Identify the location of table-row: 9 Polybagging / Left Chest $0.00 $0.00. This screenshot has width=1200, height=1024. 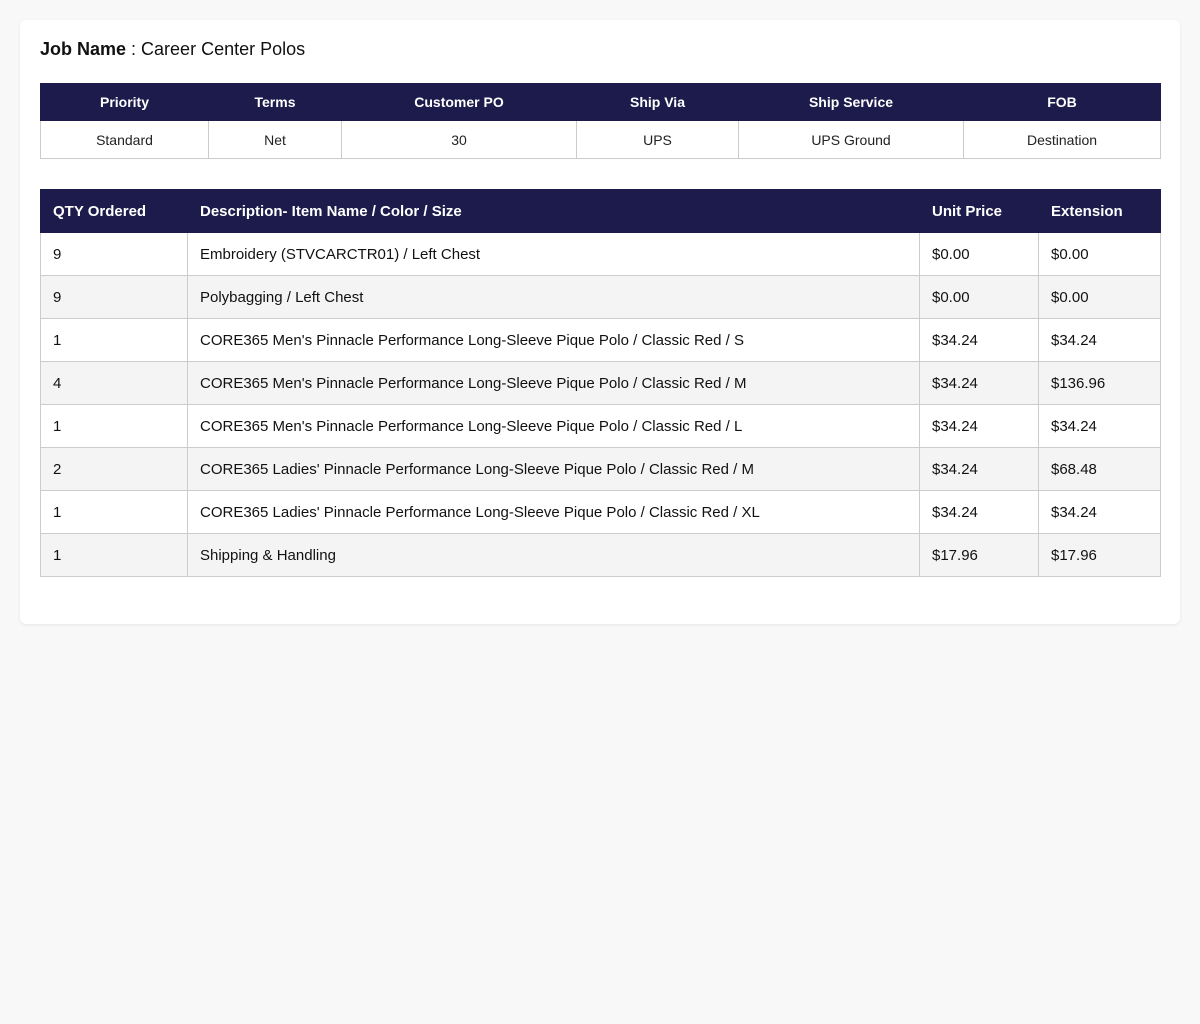
(600, 297).